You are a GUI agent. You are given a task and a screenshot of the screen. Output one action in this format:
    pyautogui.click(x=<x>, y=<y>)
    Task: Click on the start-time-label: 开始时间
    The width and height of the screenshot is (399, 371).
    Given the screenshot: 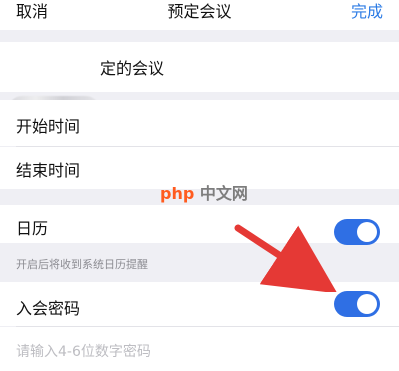 What is the action you would take?
    pyautogui.click(x=48, y=126)
    